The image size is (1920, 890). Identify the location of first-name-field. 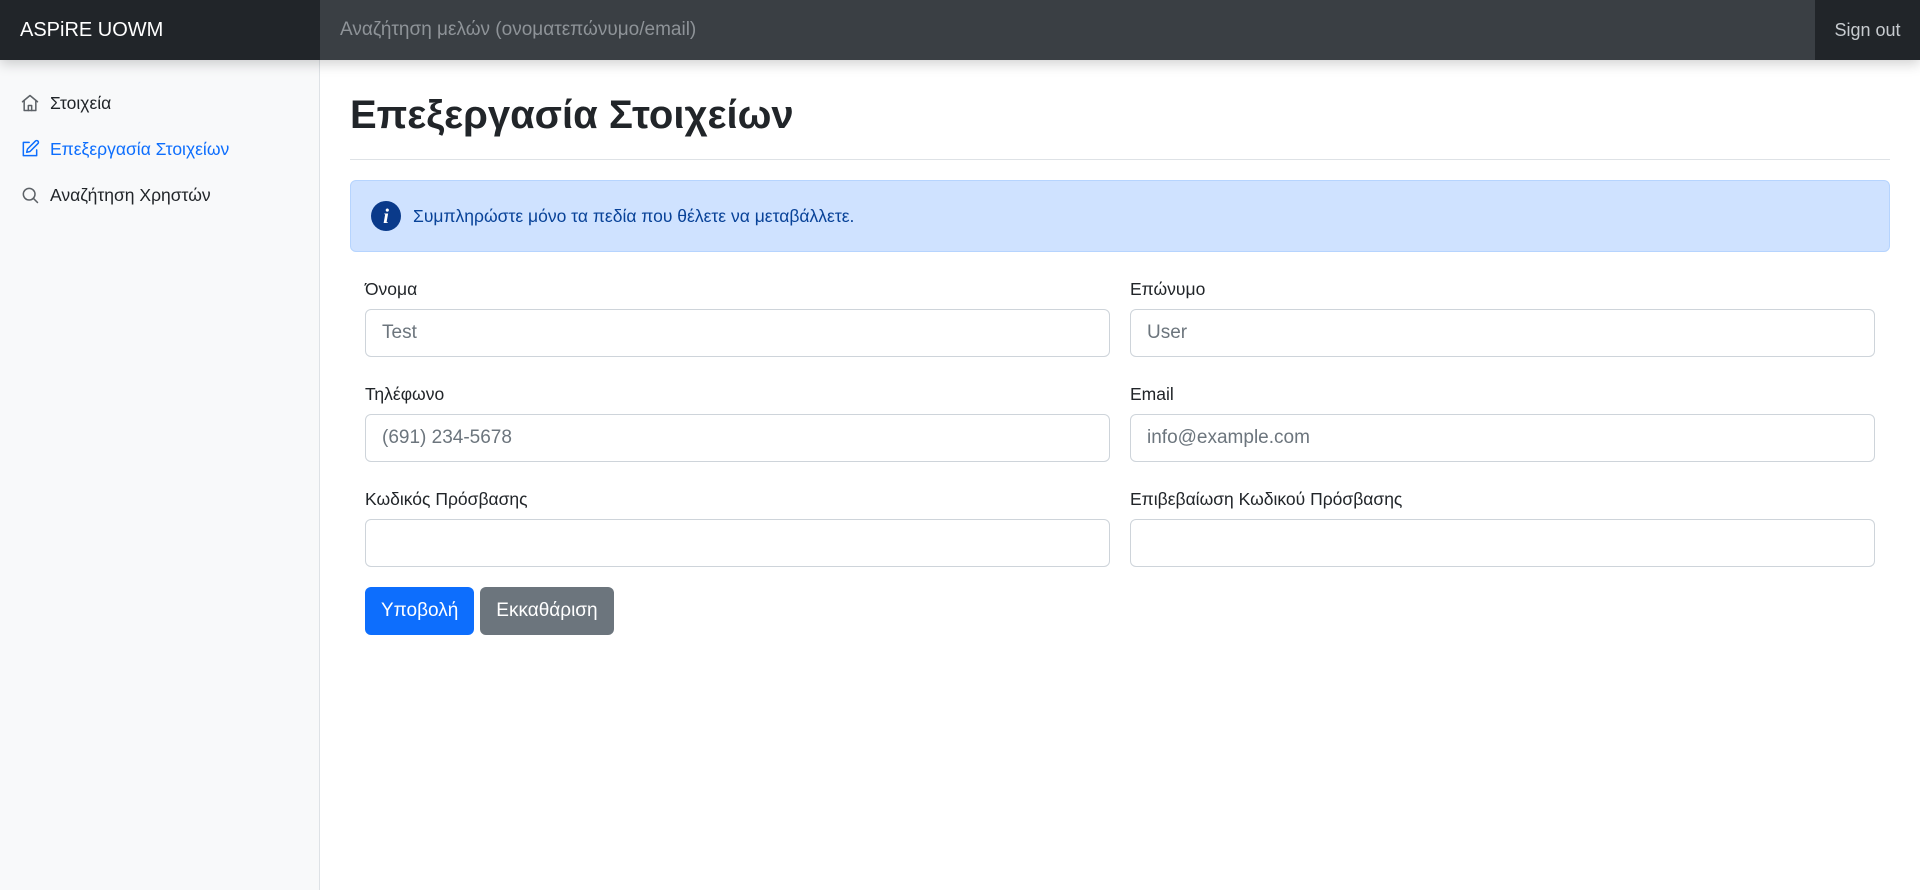
(737, 333).